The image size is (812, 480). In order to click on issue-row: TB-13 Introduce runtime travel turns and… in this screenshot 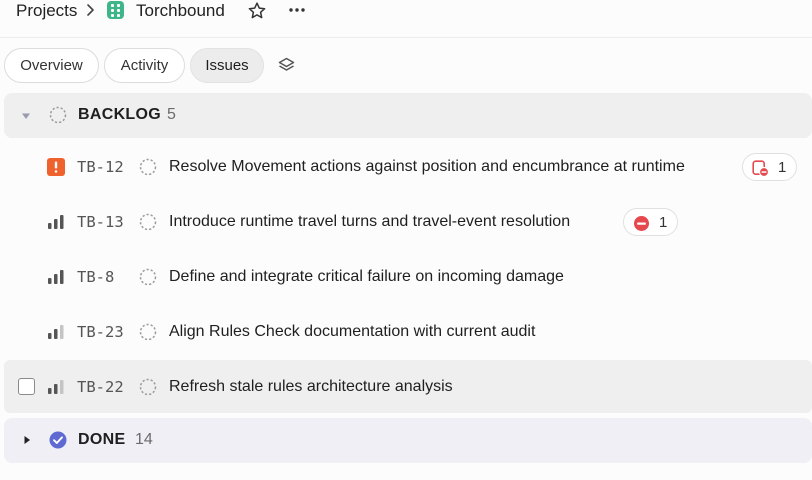, I will do `click(408, 221)`.